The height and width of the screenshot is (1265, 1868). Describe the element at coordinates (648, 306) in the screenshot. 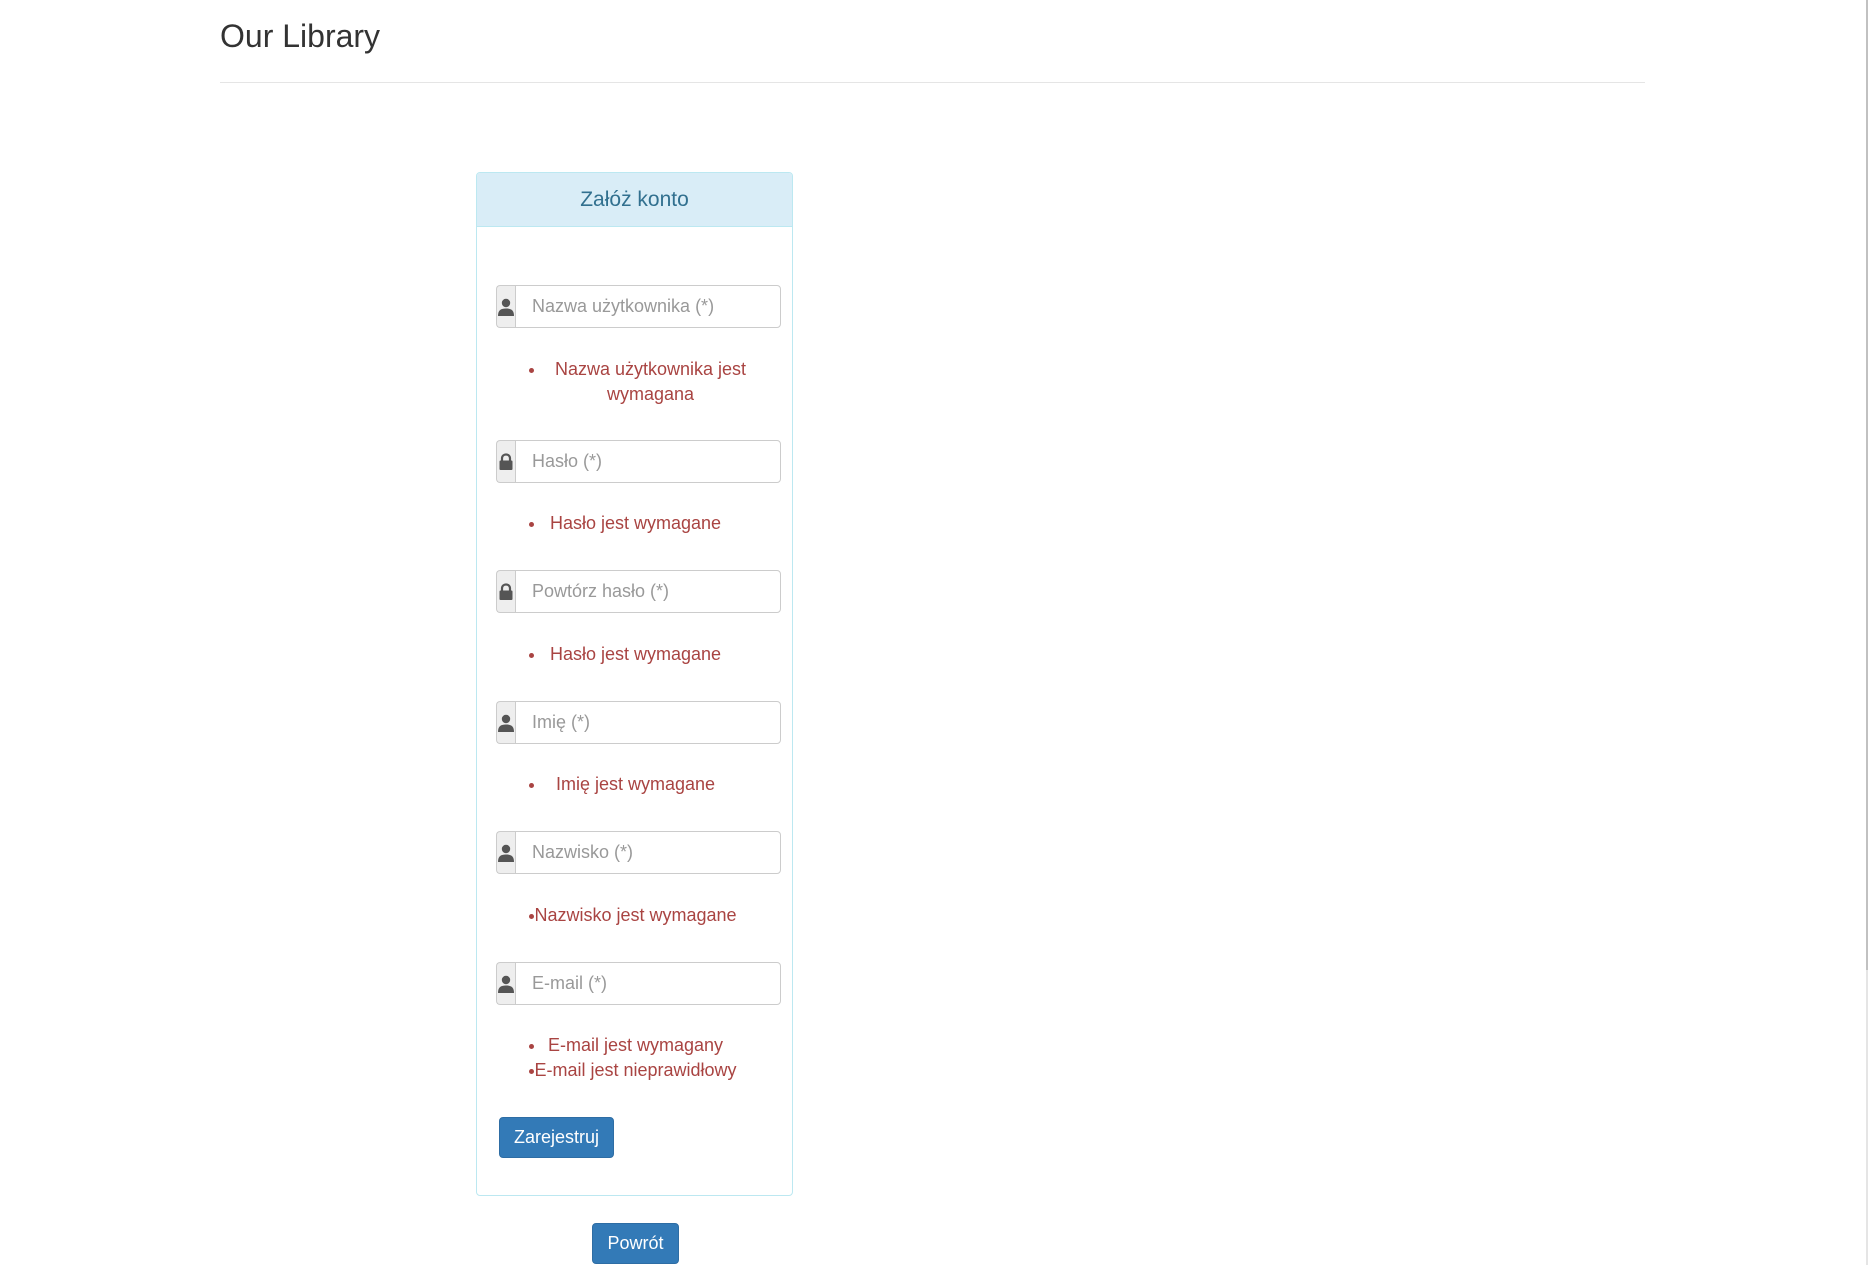

I see `username-input` at that location.